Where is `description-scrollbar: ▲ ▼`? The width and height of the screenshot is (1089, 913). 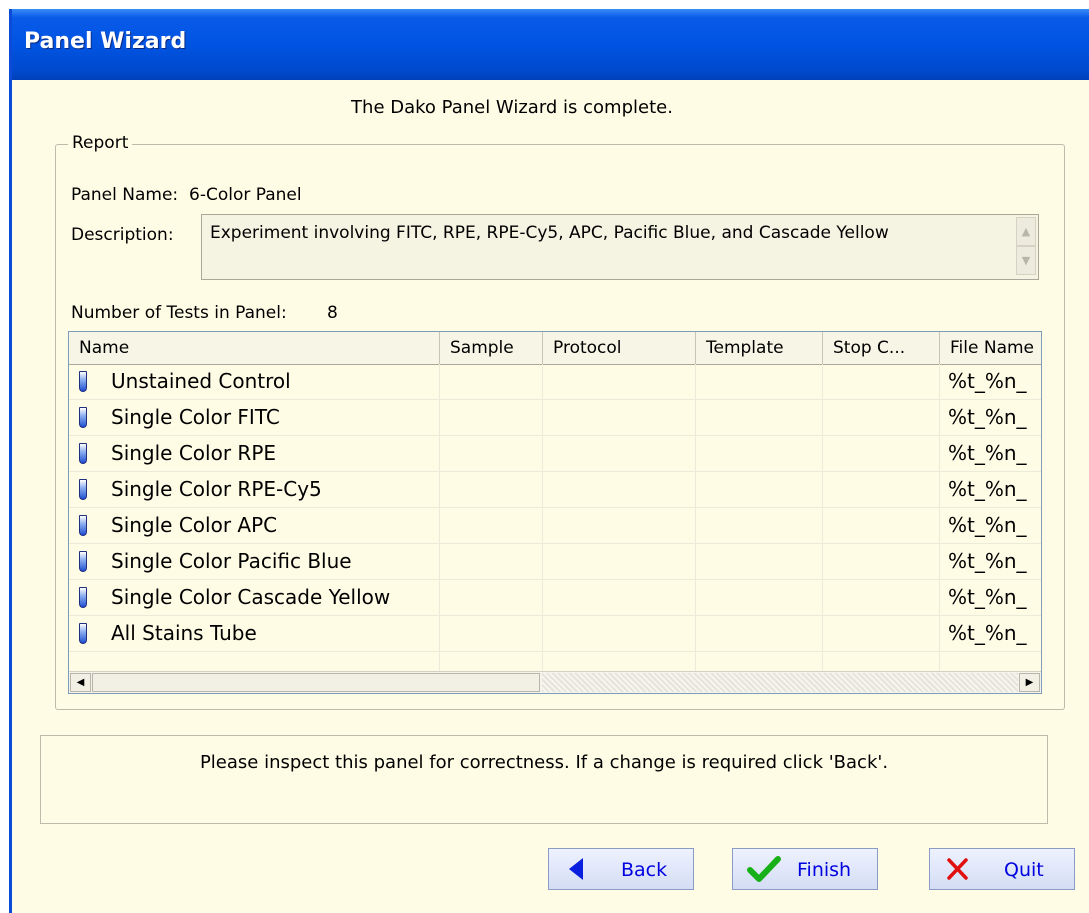
description-scrollbar: ▲ ▼ is located at coordinates (1026, 247).